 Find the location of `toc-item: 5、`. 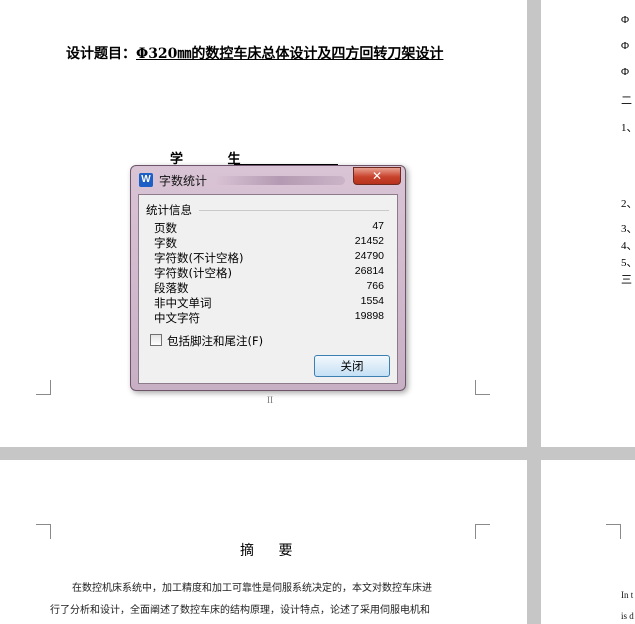

toc-item: 5、 is located at coordinates (628, 263).